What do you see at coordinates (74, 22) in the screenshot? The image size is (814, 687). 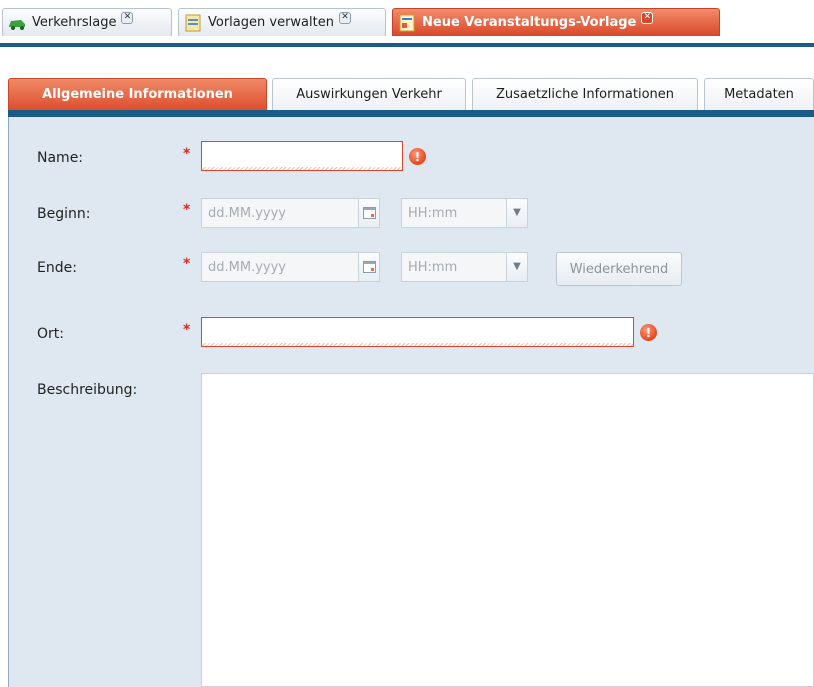 I see `doc-tab-label: Verkehrslage` at bounding box center [74, 22].